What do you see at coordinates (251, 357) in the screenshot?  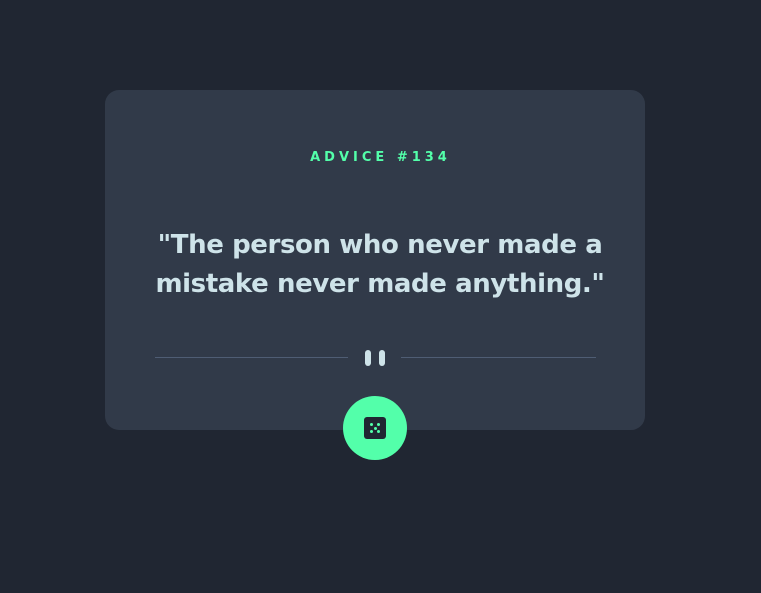 I see `divider-line-left` at bounding box center [251, 357].